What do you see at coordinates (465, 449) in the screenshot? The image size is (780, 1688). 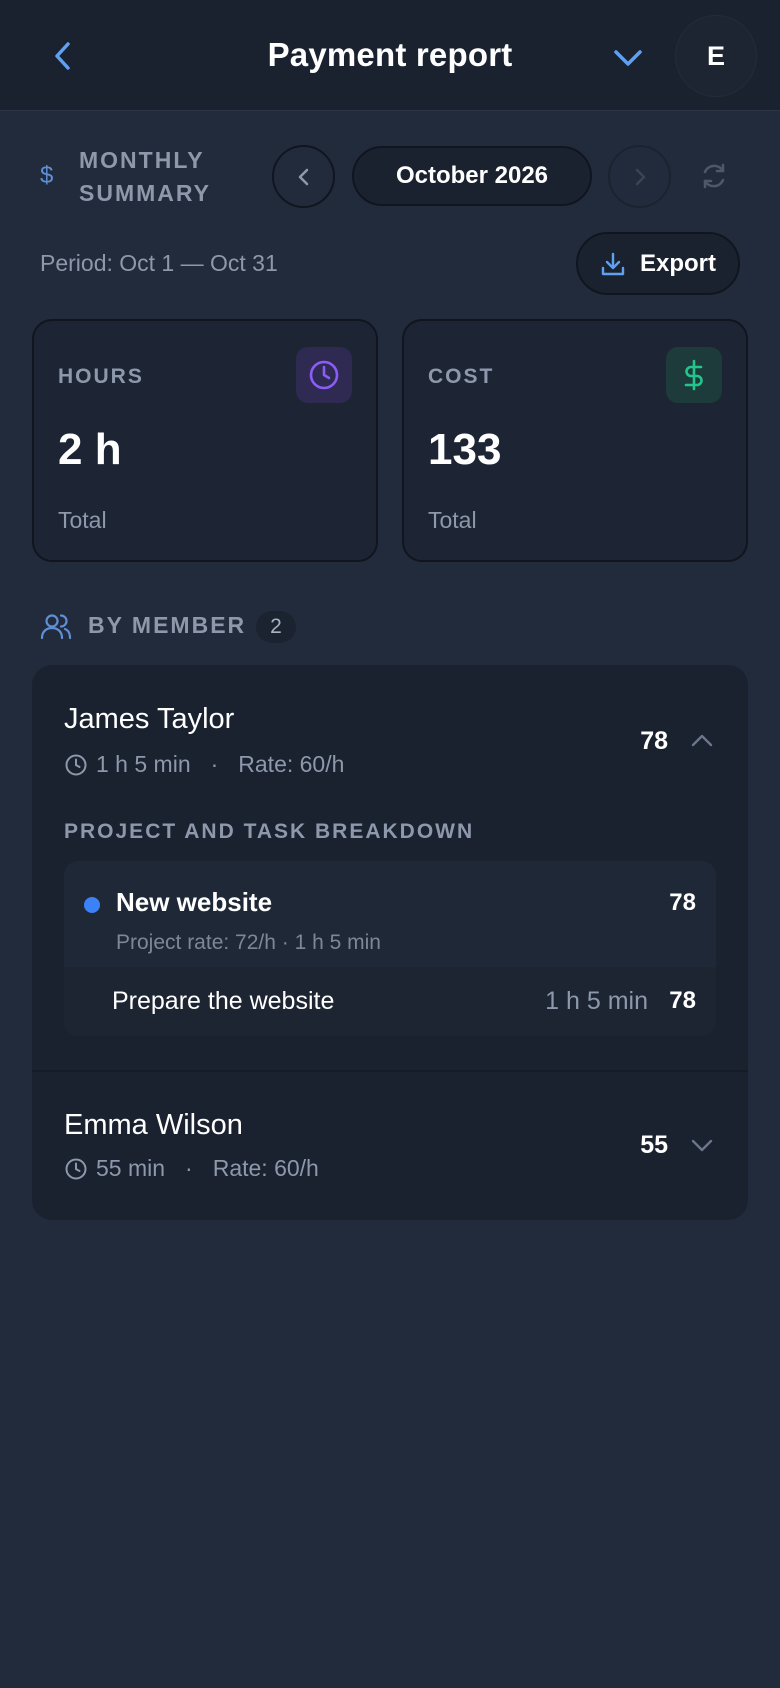 I see `cost-value: 133` at bounding box center [465, 449].